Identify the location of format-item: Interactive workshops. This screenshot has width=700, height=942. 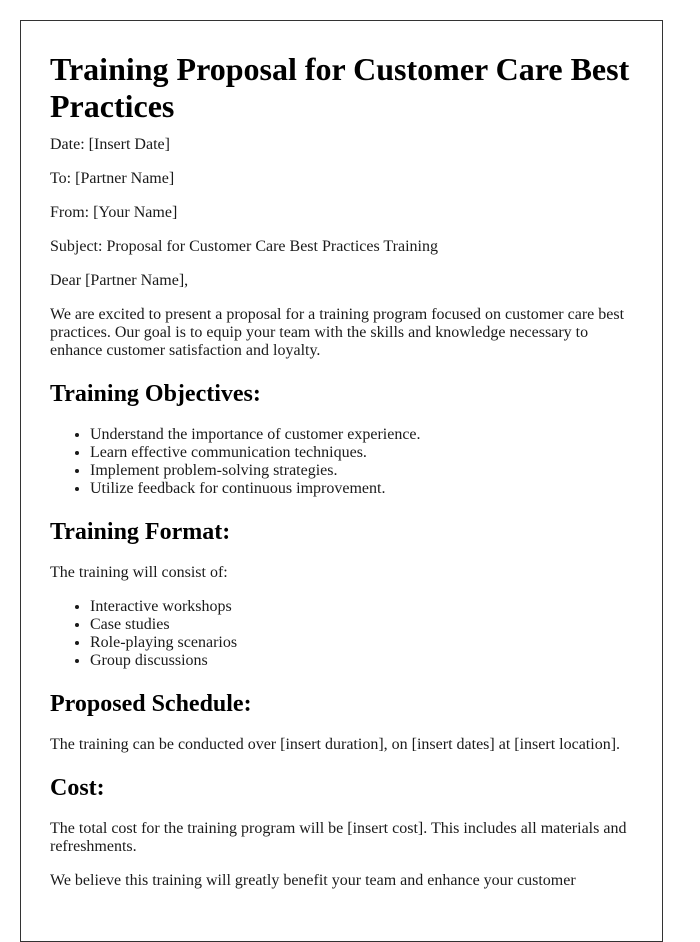
(362, 607).